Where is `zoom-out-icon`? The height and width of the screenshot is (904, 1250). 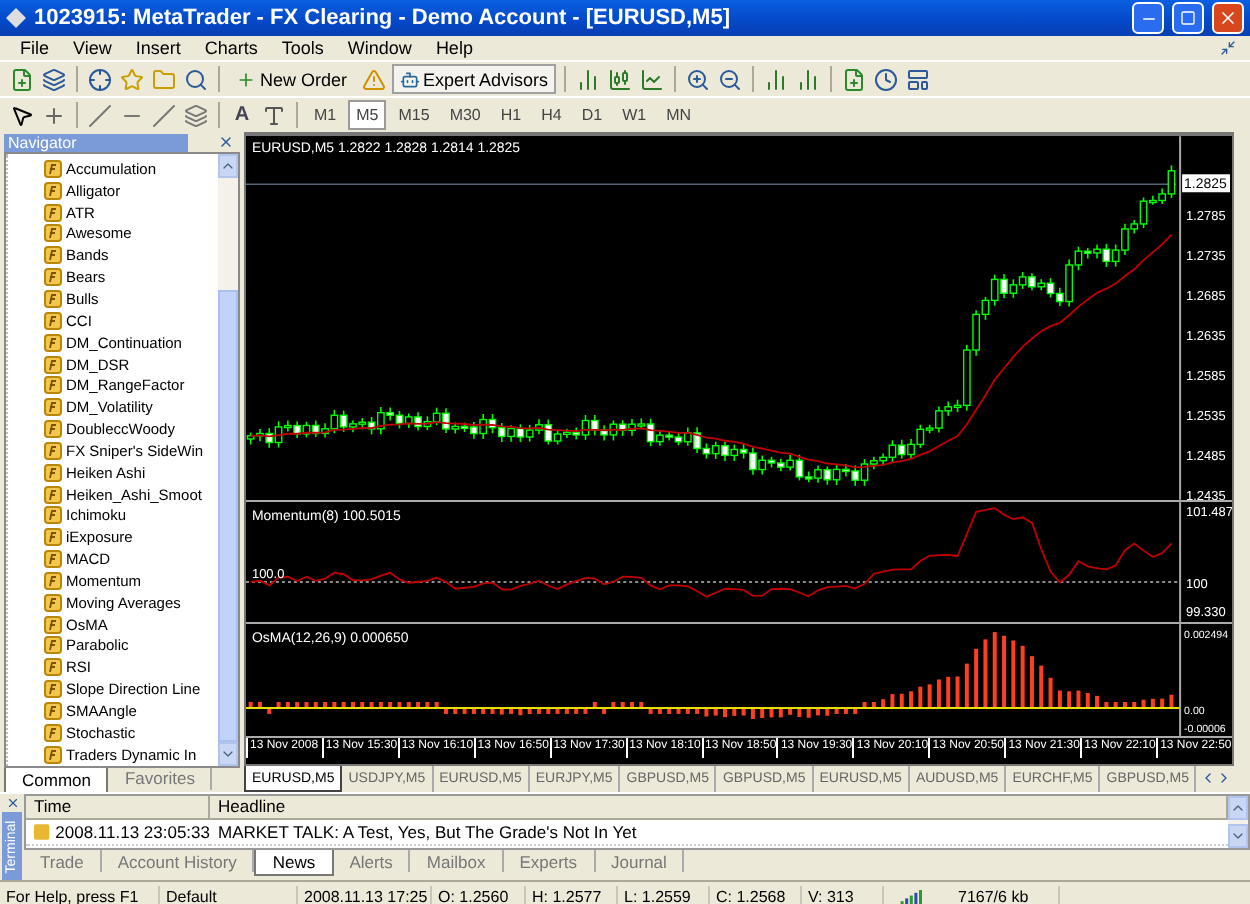
zoom-out-icon is located at coordinates (730, 79).